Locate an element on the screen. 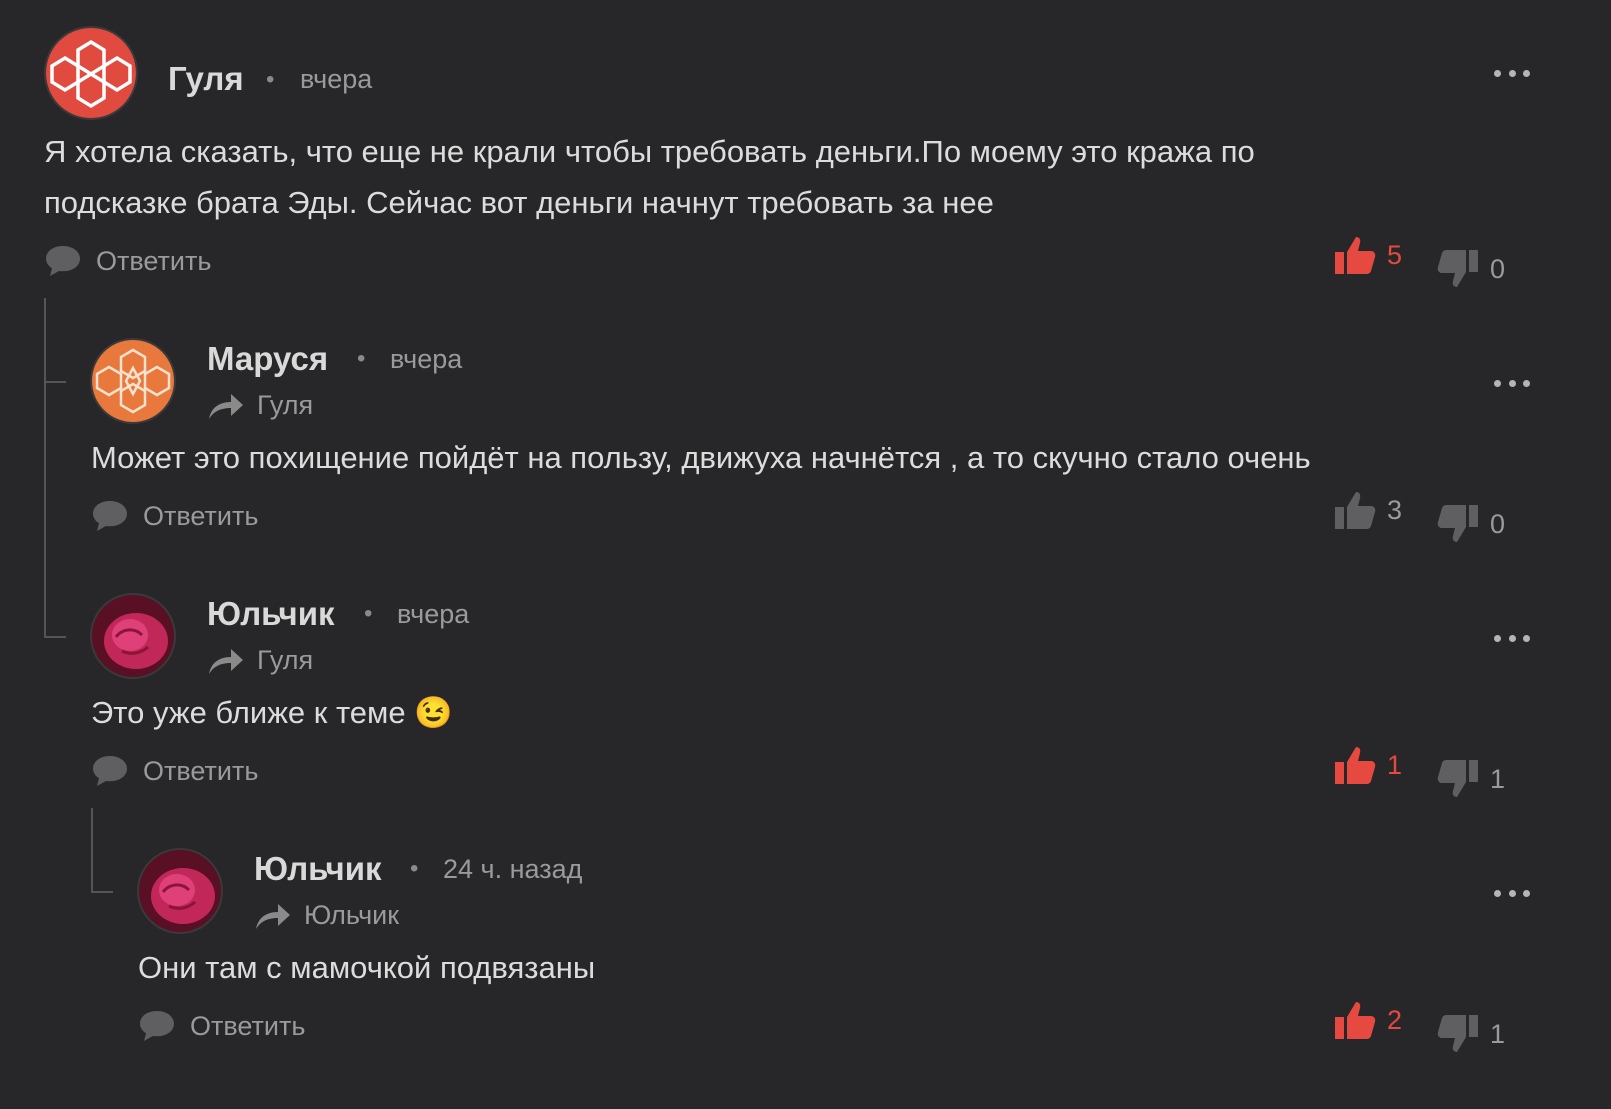 This screenshot has width=1611, height=1109. like-button: 5 is located at coordinates (1367, 255).